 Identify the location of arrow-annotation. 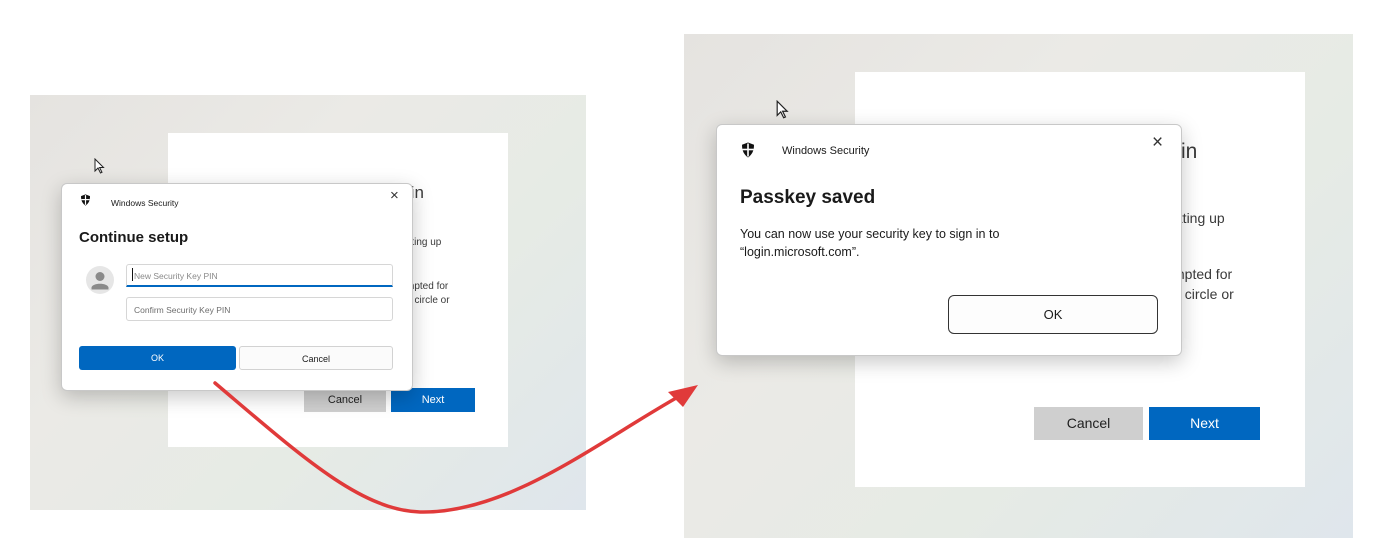
(455, 447).